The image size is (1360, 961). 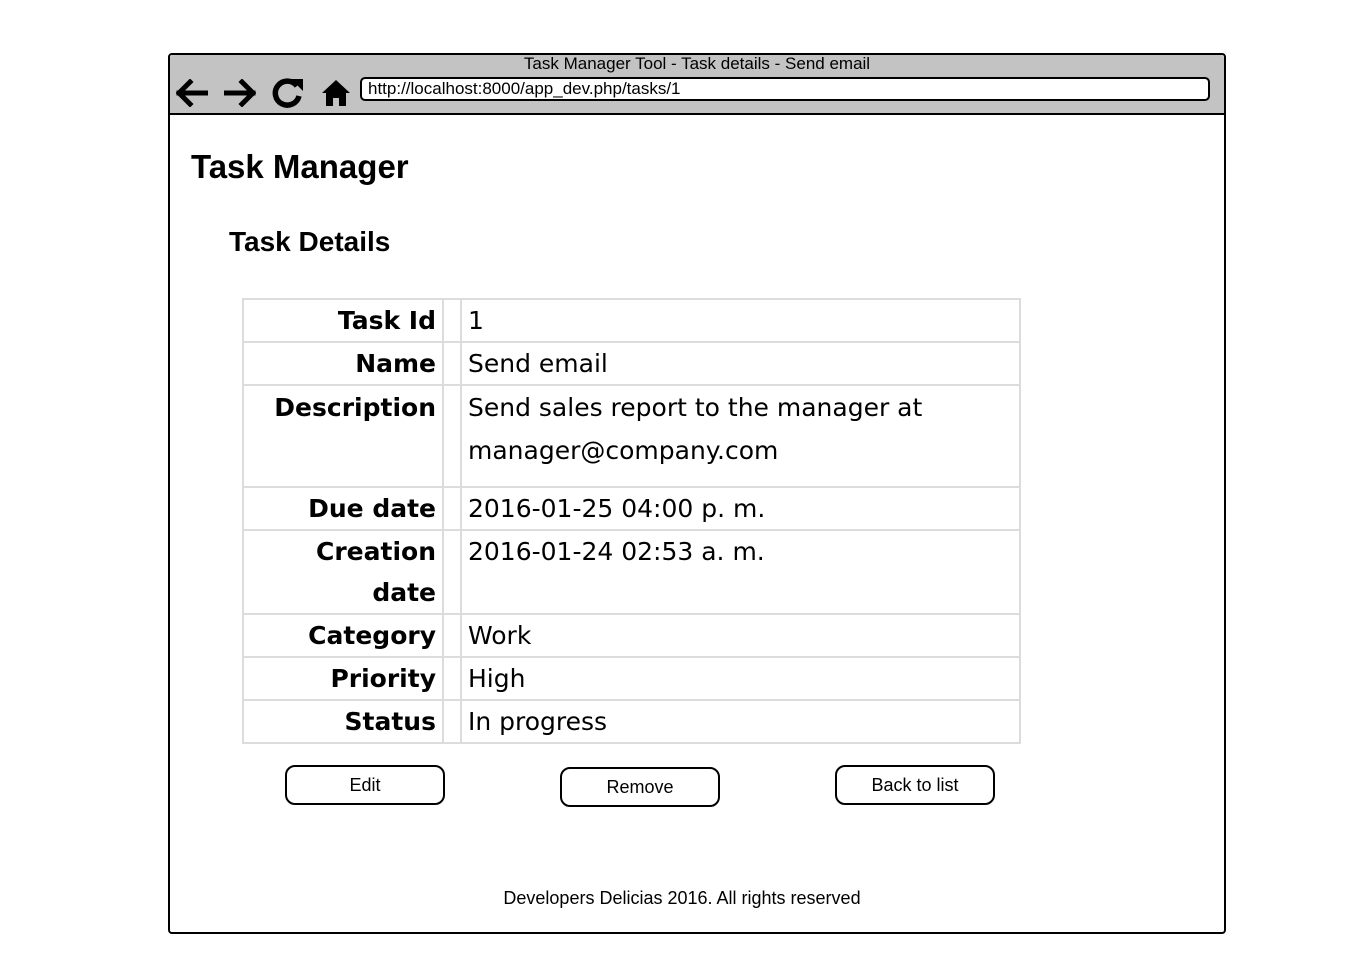 I want to click on field-value: 1, so click(x=740, y=320).